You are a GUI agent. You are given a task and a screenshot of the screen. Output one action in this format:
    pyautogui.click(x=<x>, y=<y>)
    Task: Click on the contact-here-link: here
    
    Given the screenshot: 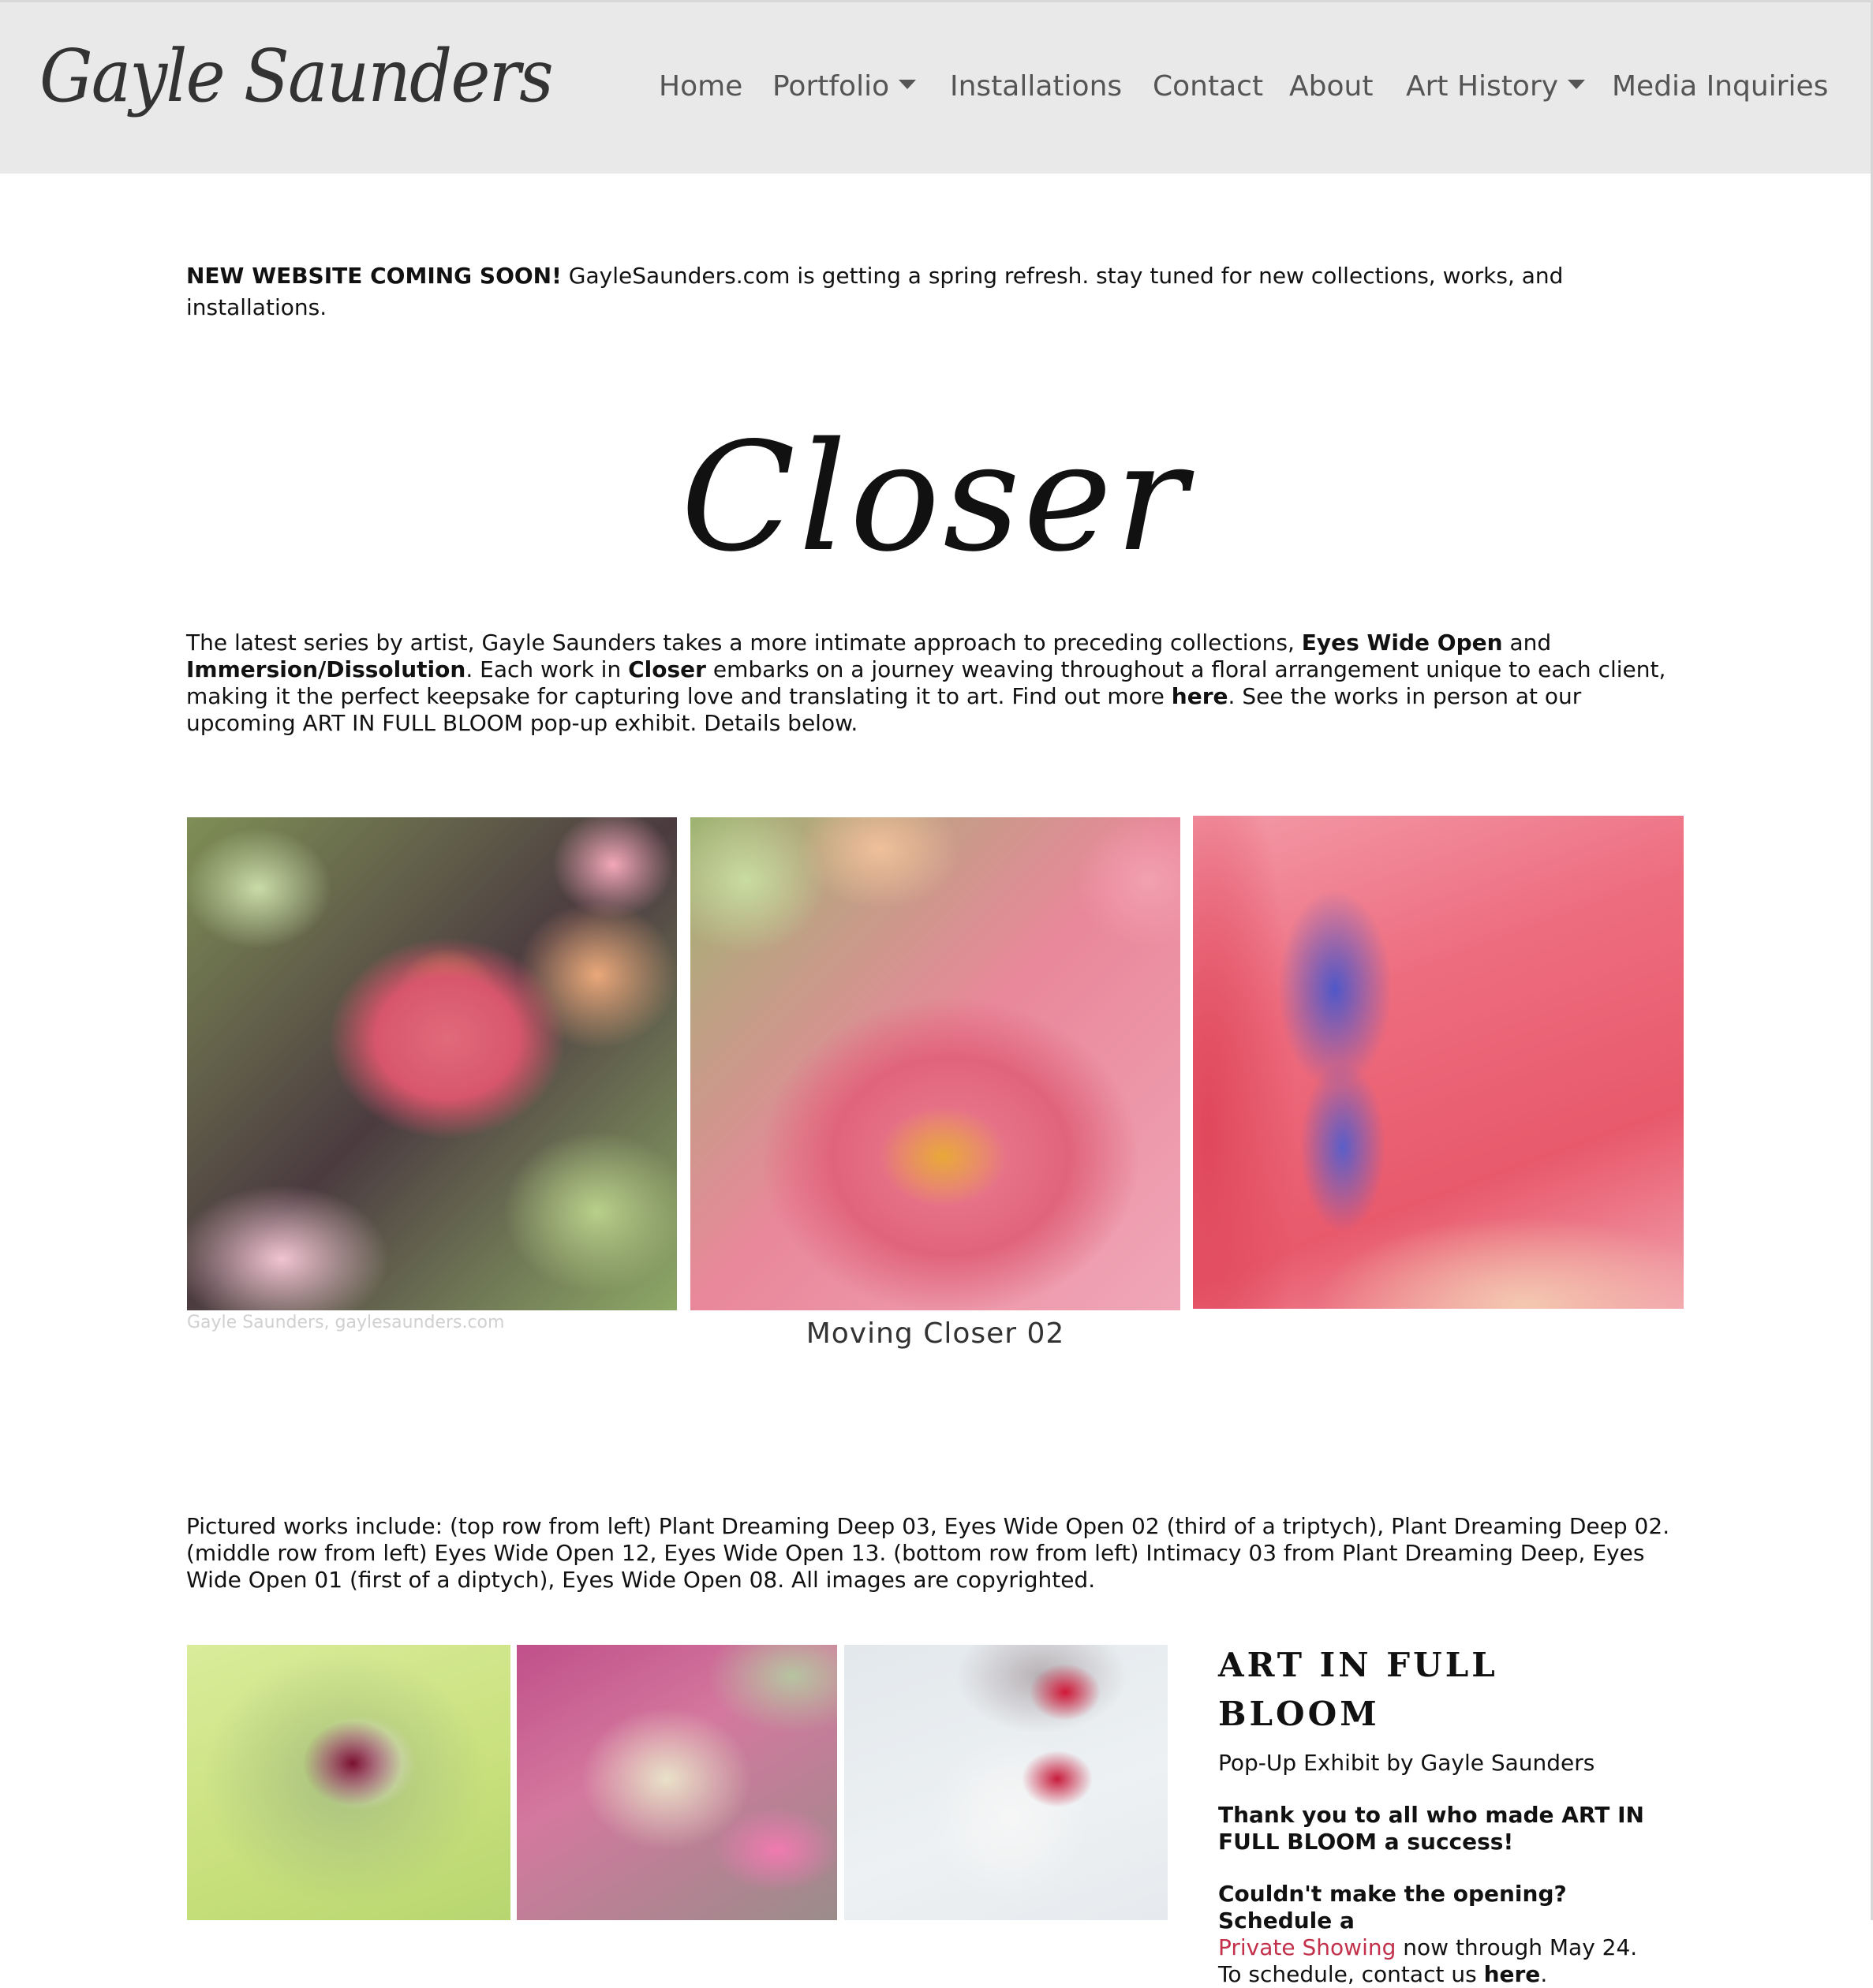 What is the action you would take?
    pyautogui.click(x=1512, y=1974)
    